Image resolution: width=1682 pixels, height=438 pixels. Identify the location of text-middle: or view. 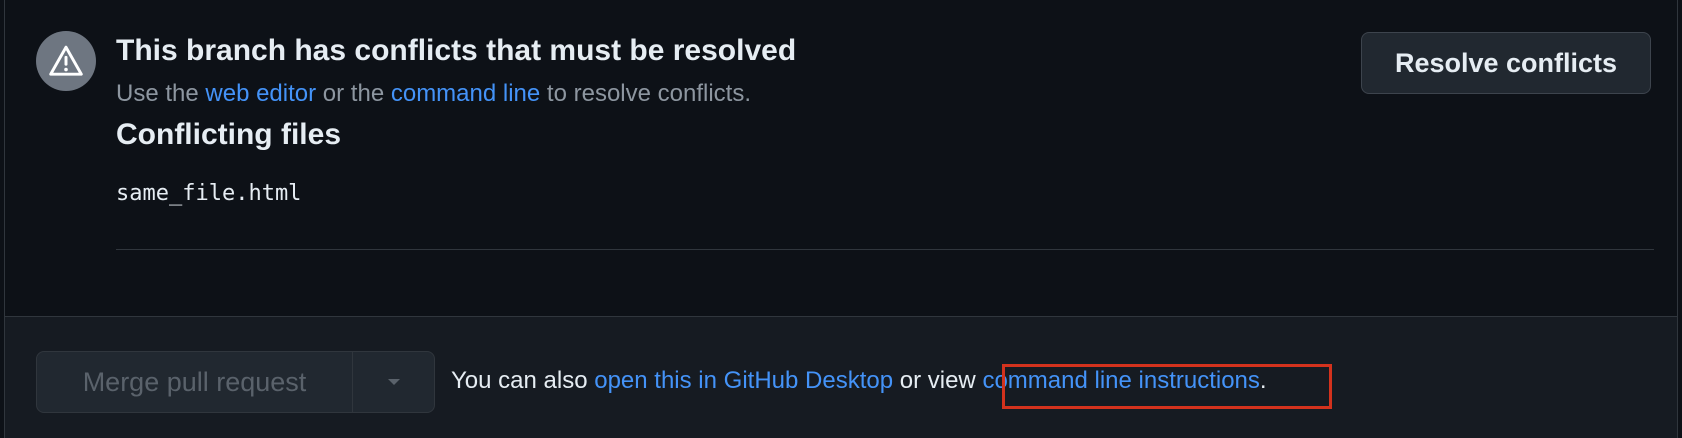
(937, 380).